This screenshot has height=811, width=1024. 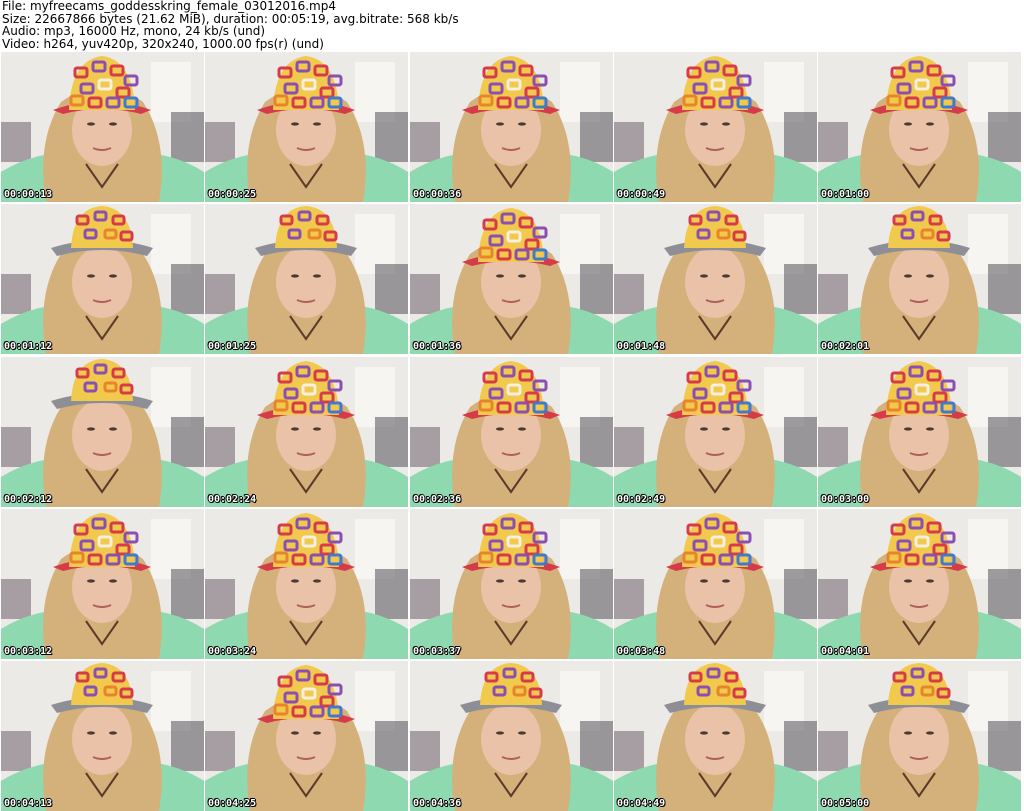 I want to click on video-thumbnail: 00:01:00, so click(x=919, y=127).